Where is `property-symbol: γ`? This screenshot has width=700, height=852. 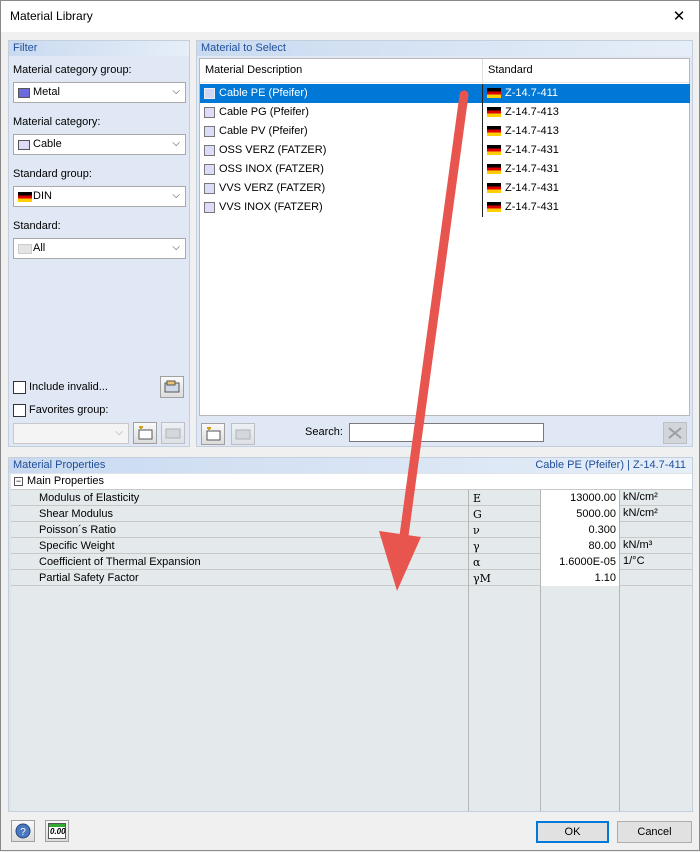
property-symbol: γ is located at coordinates (476, 546).